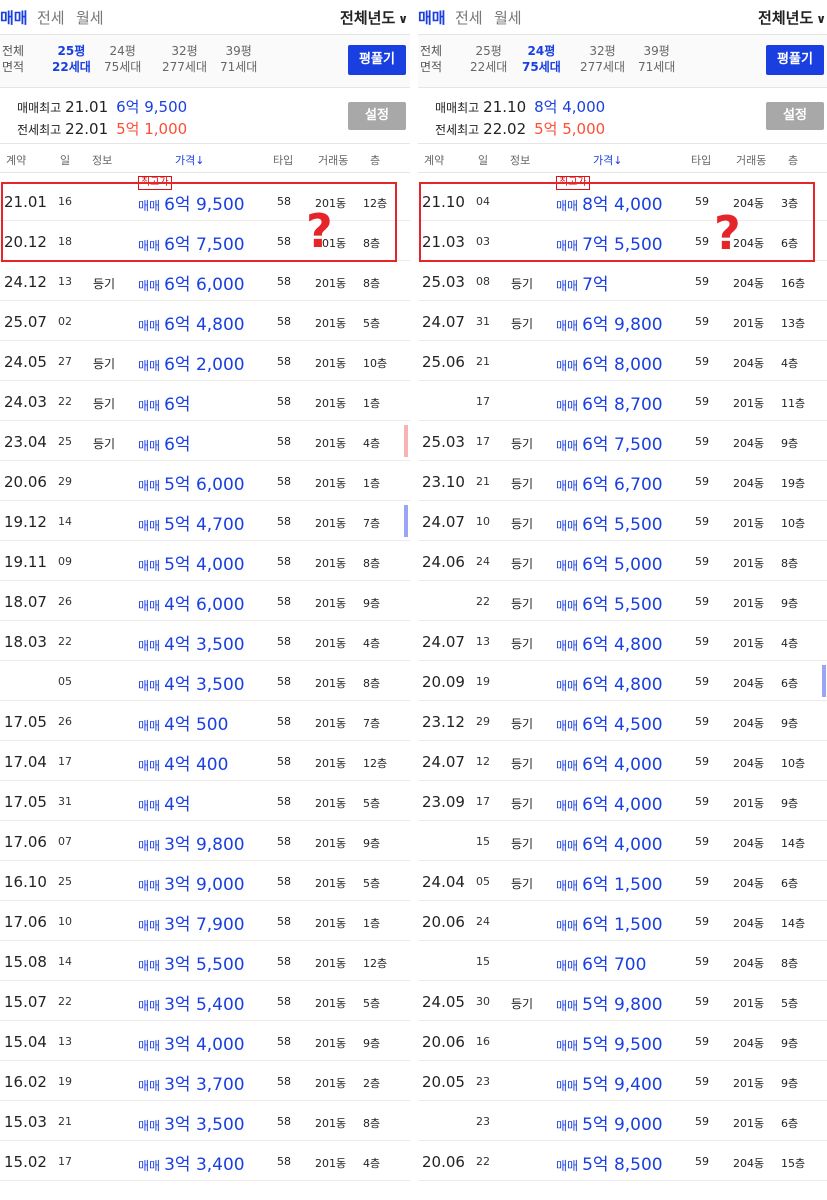  I want to click on price-cell: 매매 3억 5,400, so click(191, 1002).